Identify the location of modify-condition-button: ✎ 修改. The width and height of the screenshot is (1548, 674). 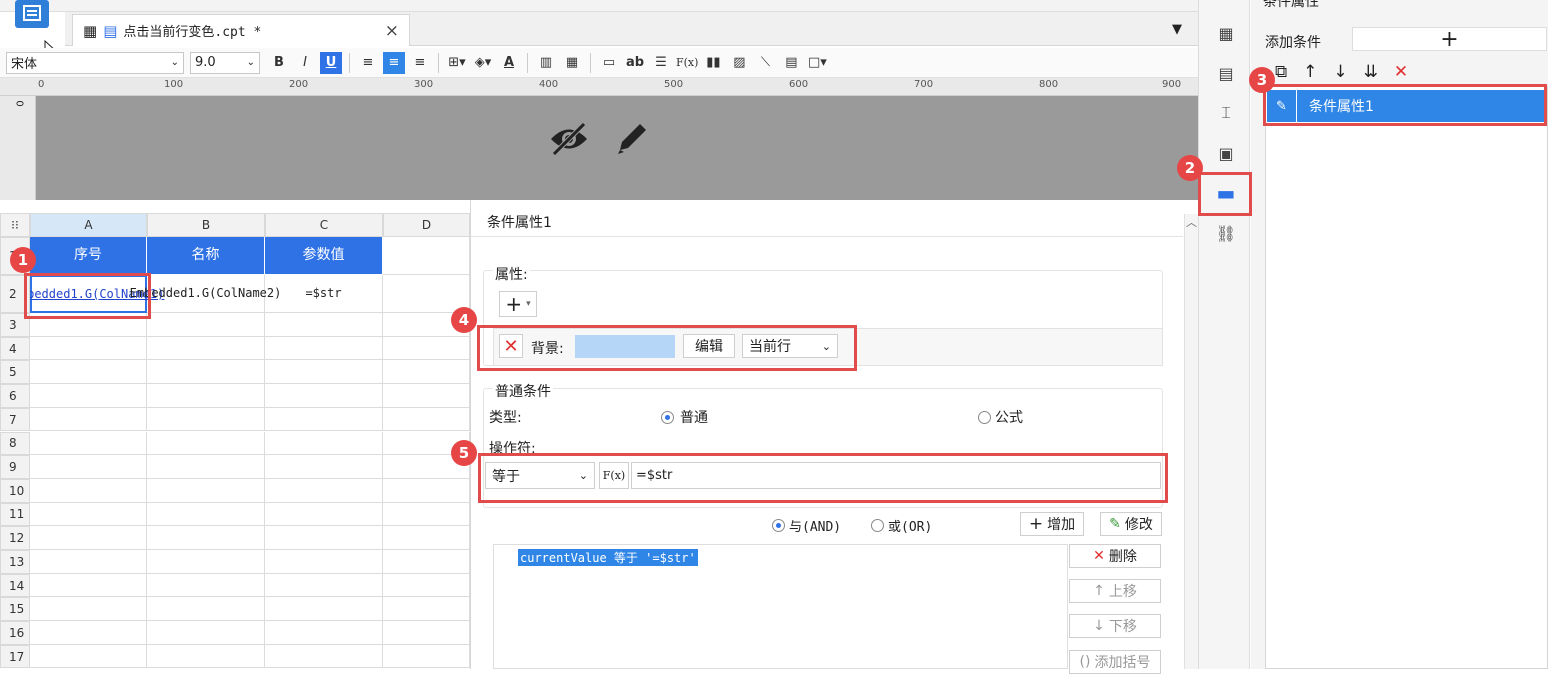
(1131, 524).